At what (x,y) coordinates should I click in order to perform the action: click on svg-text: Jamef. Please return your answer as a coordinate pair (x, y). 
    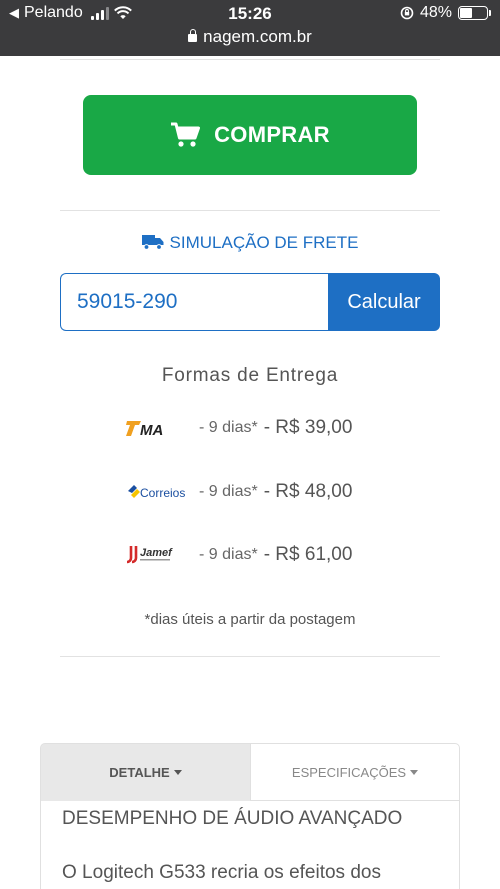
    Looking at the image, I should click on (156, 553).